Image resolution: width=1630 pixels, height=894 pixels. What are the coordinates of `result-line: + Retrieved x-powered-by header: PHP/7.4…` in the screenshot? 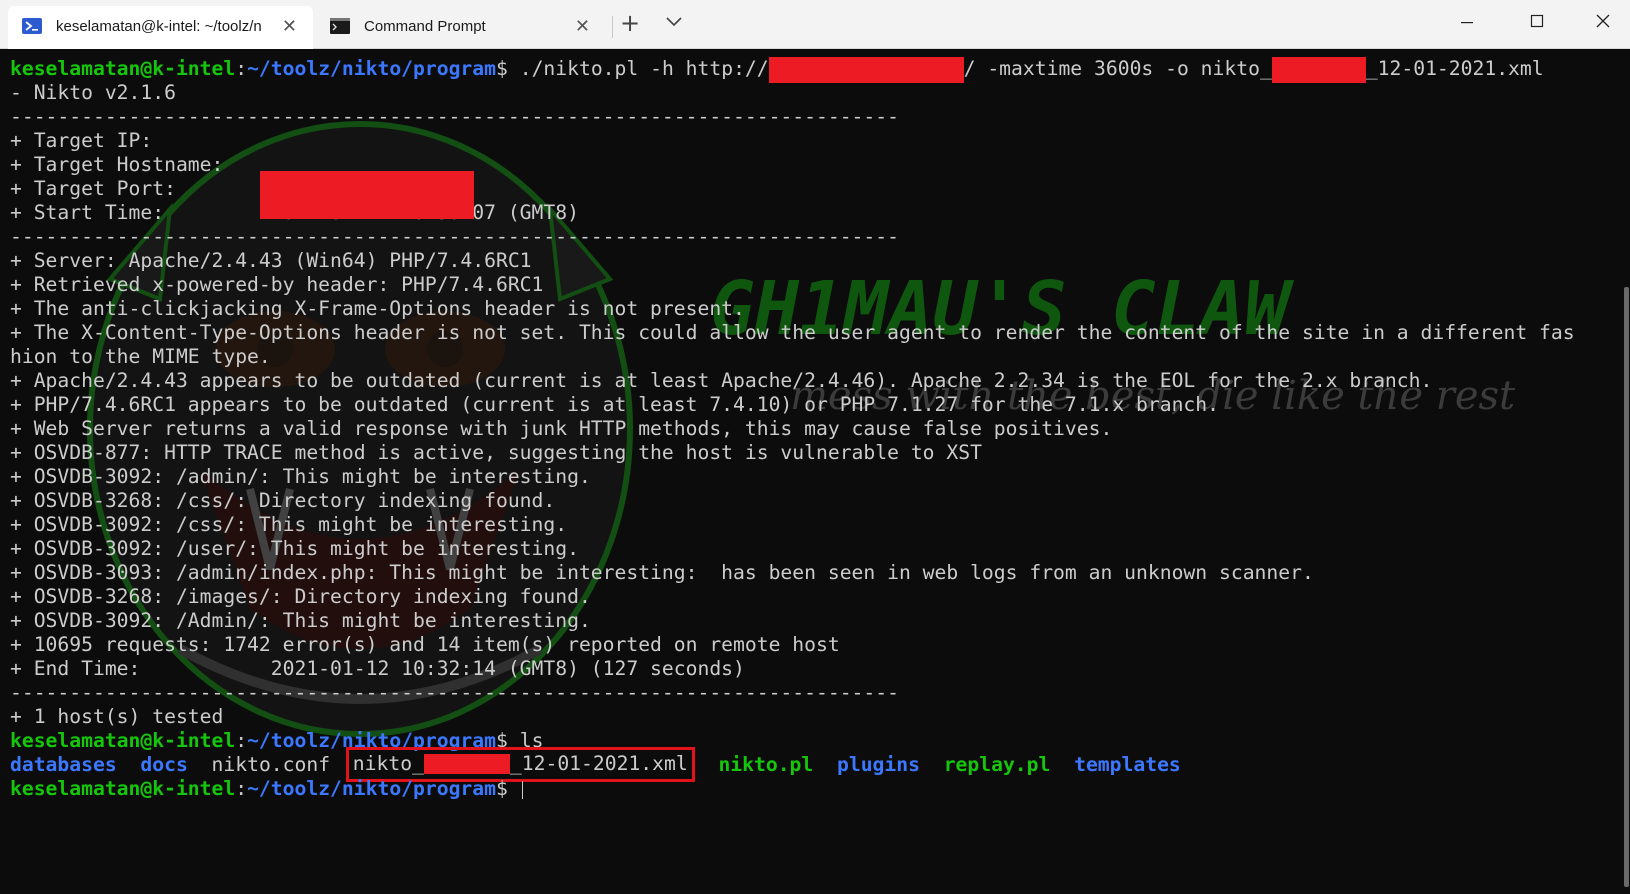 It's located at (277, 284).